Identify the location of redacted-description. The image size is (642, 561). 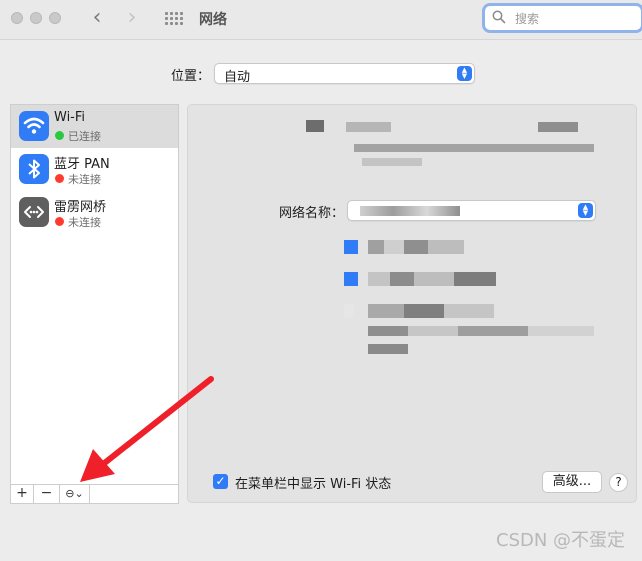
(469, 329).